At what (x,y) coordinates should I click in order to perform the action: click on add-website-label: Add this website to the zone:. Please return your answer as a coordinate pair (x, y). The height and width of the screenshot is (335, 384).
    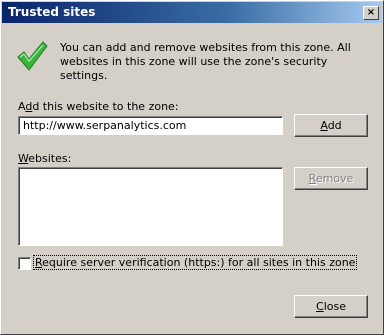
    Looking at the image, I should click on (98, 106).